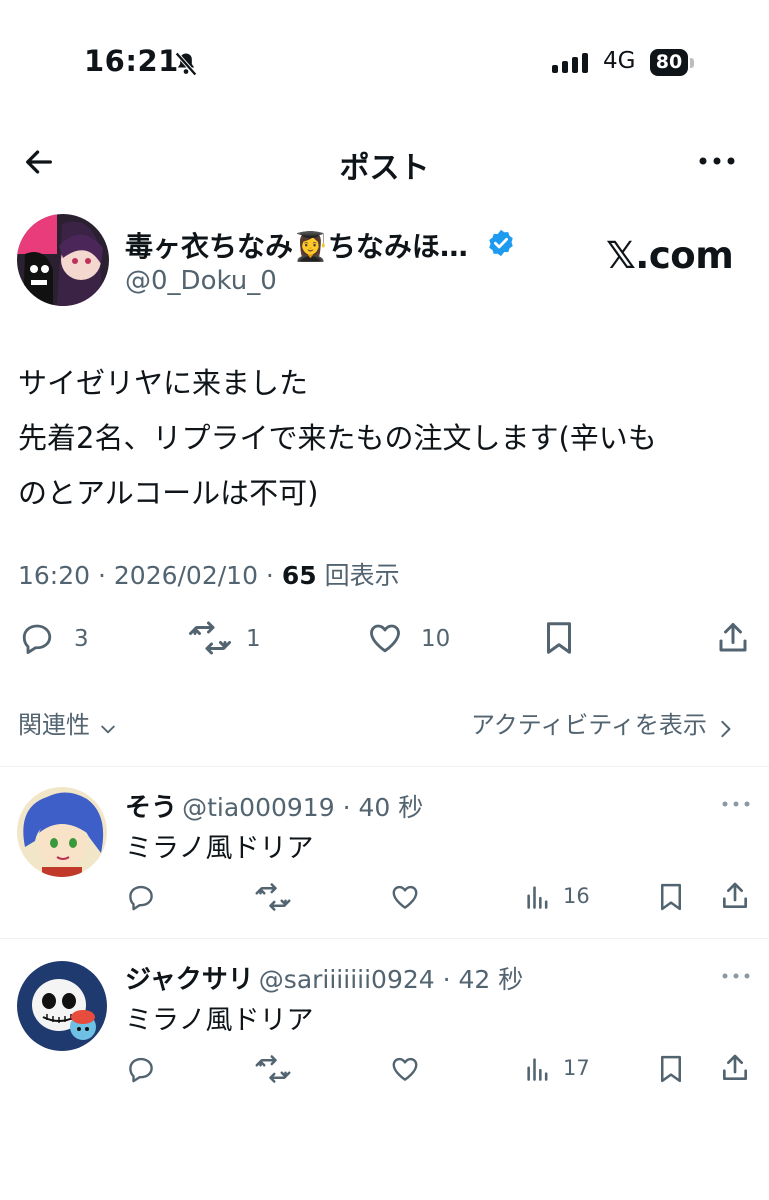 Image resolution: width=769 pixels, height=1200 pixels. I want to click on verified-badge-icon, so click(501, 243).